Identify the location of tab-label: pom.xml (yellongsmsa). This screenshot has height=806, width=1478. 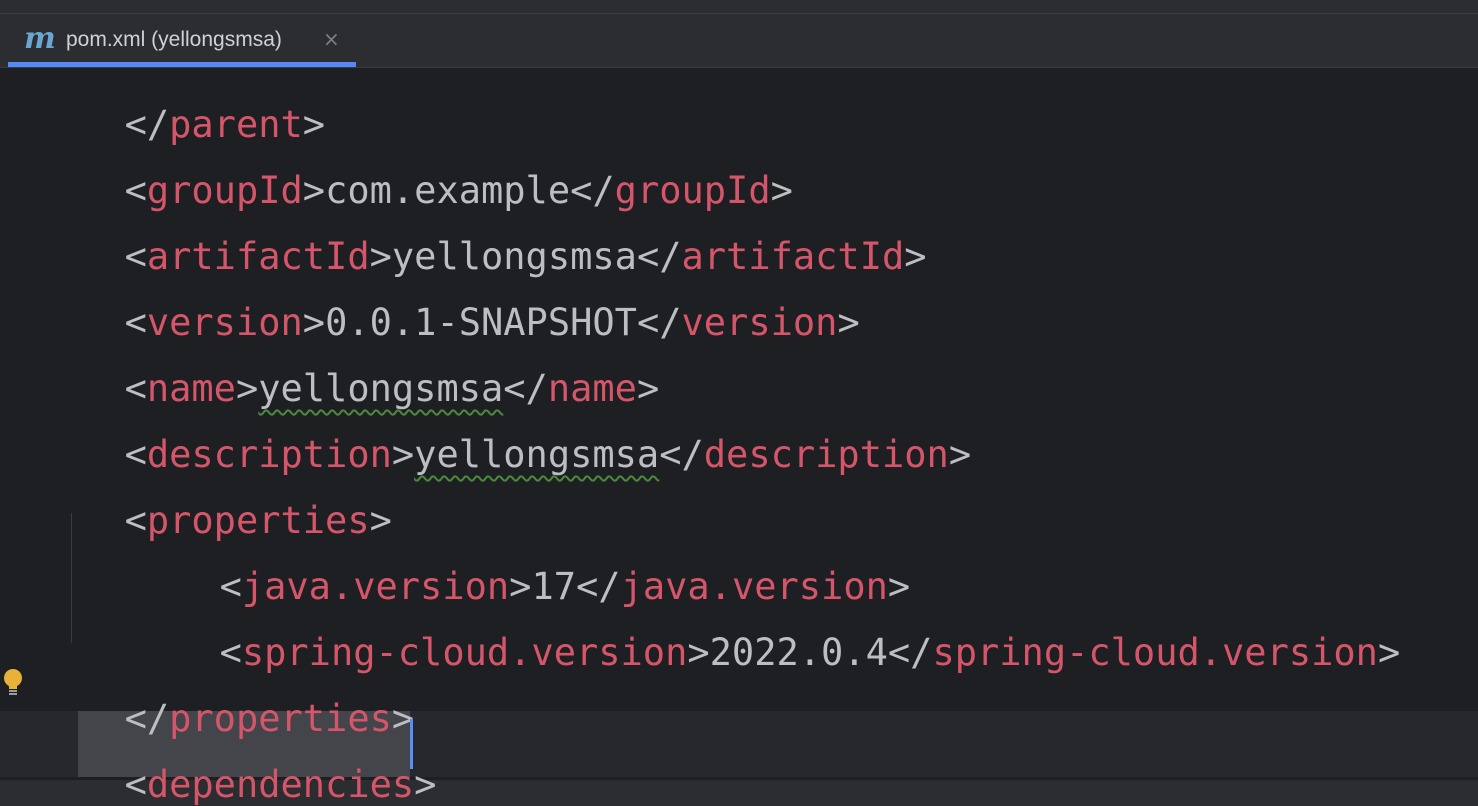
(174, 39).